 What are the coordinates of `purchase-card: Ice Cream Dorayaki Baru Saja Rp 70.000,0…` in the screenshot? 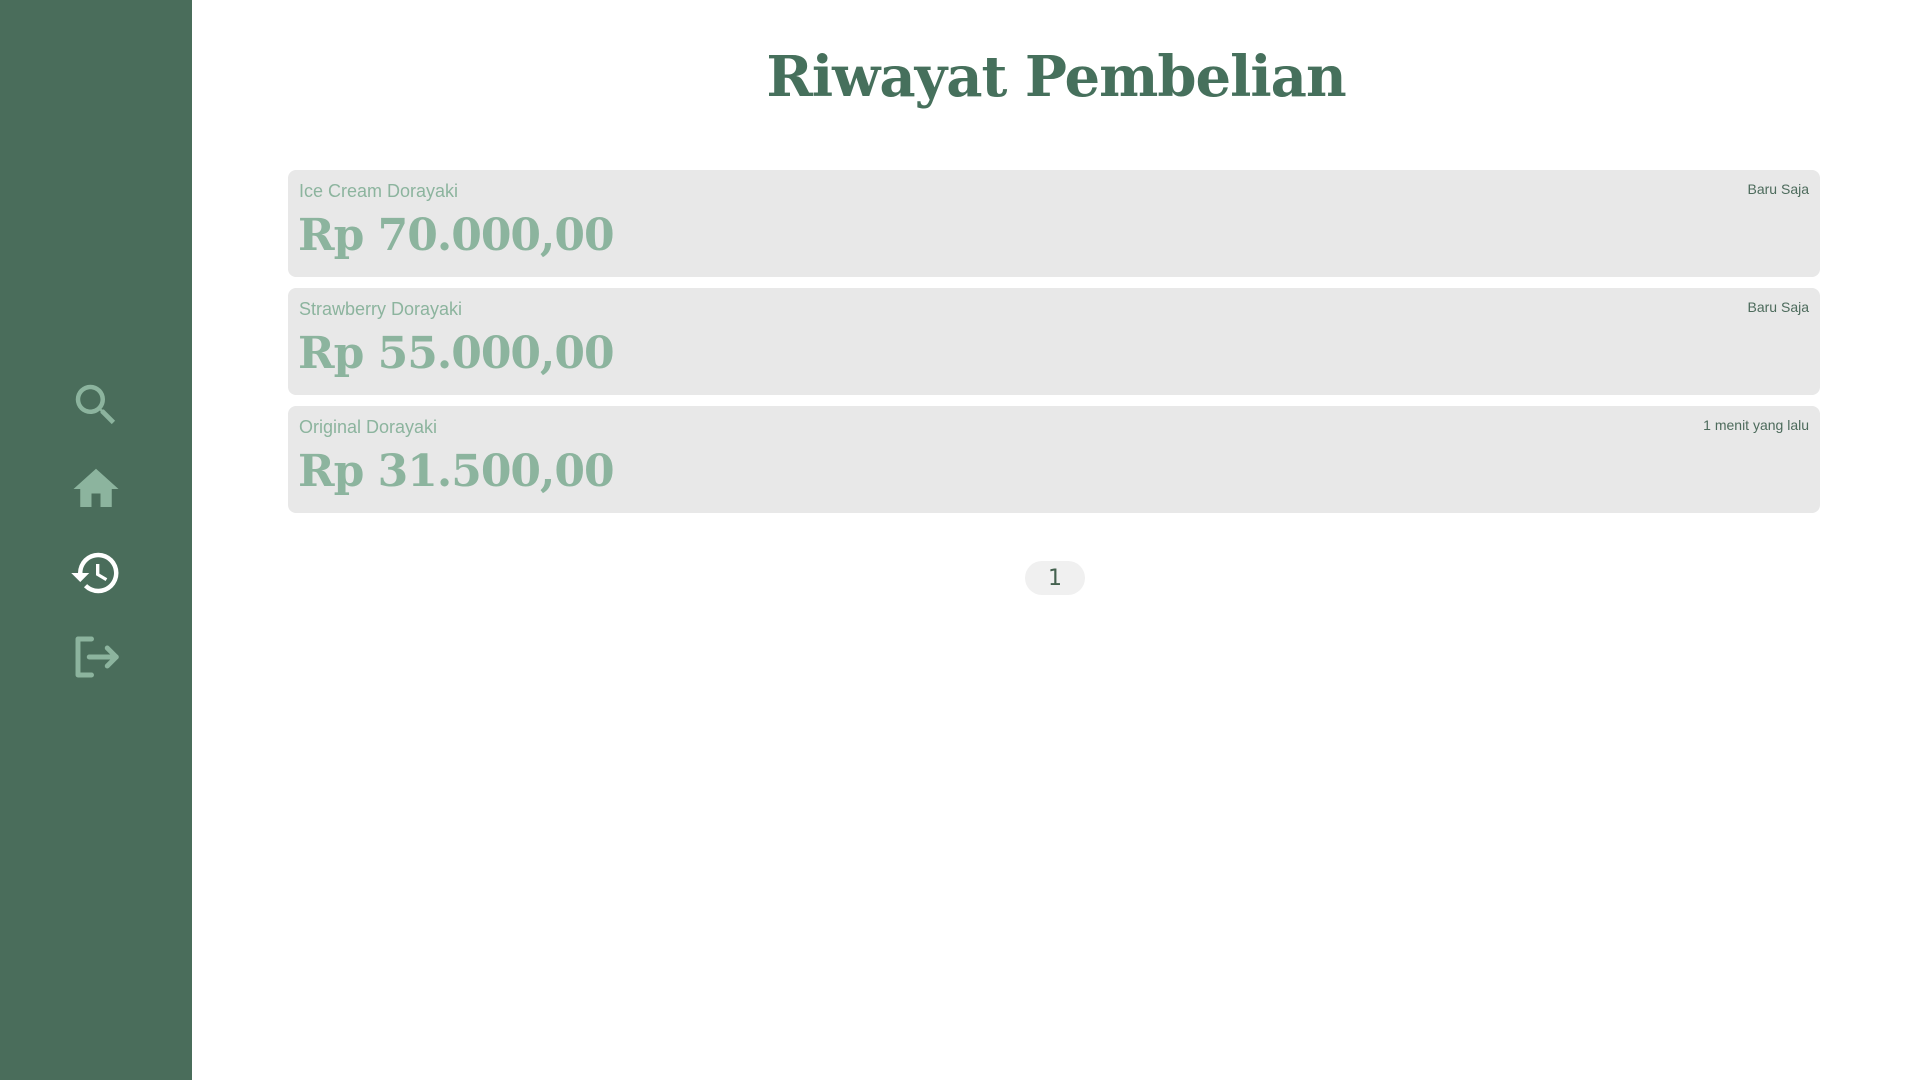 It's located at (1054, 223).